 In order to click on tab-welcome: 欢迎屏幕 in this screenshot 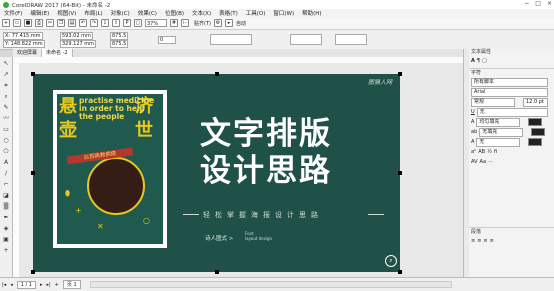, I will do `click(28, 53)`.